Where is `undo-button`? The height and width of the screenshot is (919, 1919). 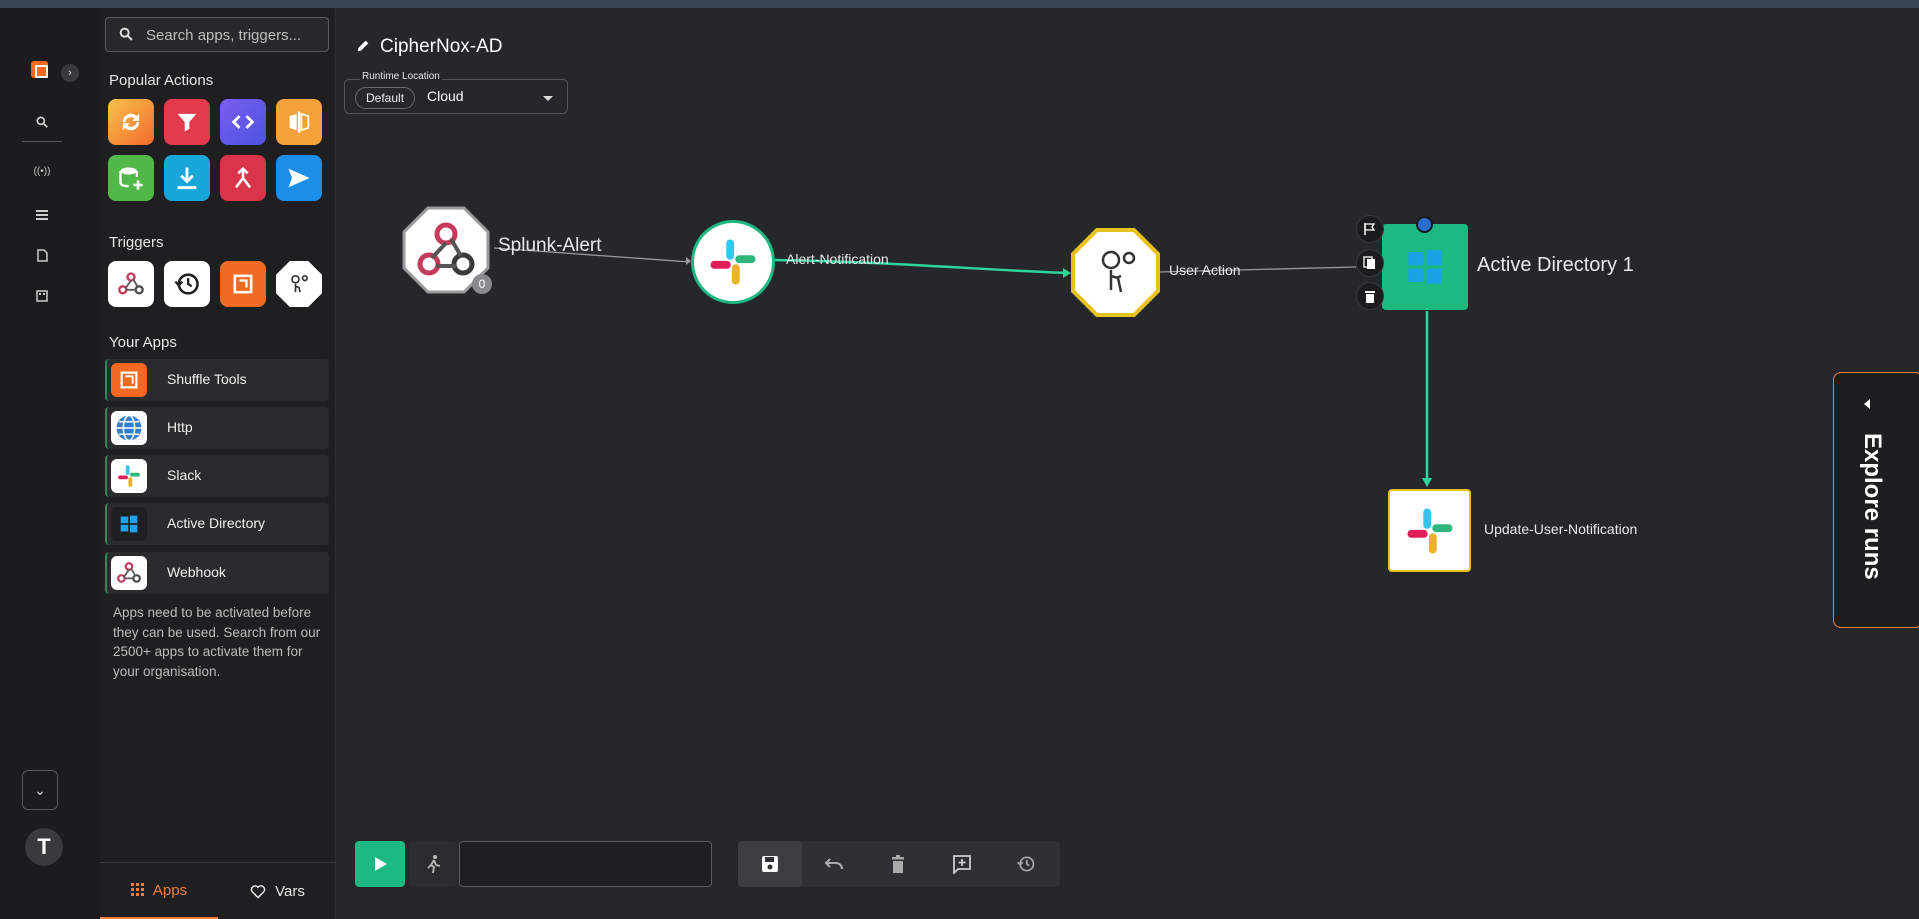 undo-button is located at coordinates (834, 864).